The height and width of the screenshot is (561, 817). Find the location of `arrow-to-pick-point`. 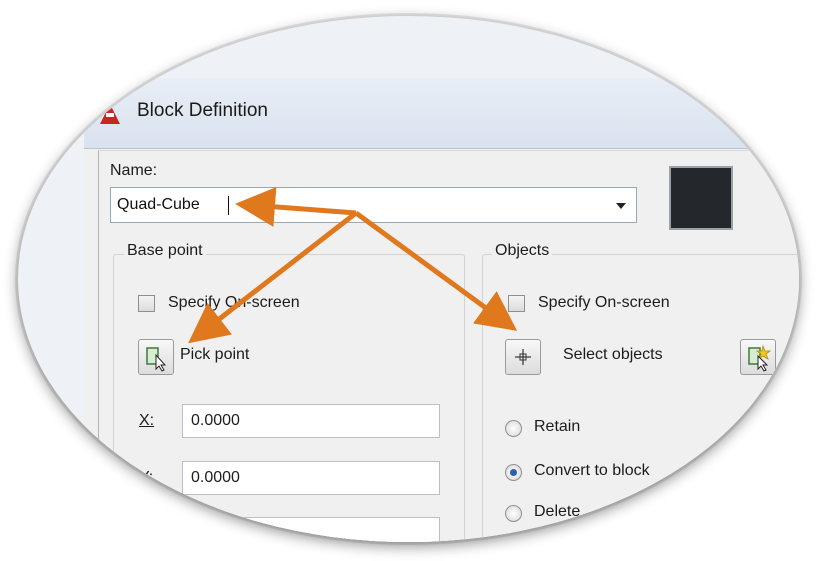

arrow-to-pick-point is located at coordinates (273, 277).